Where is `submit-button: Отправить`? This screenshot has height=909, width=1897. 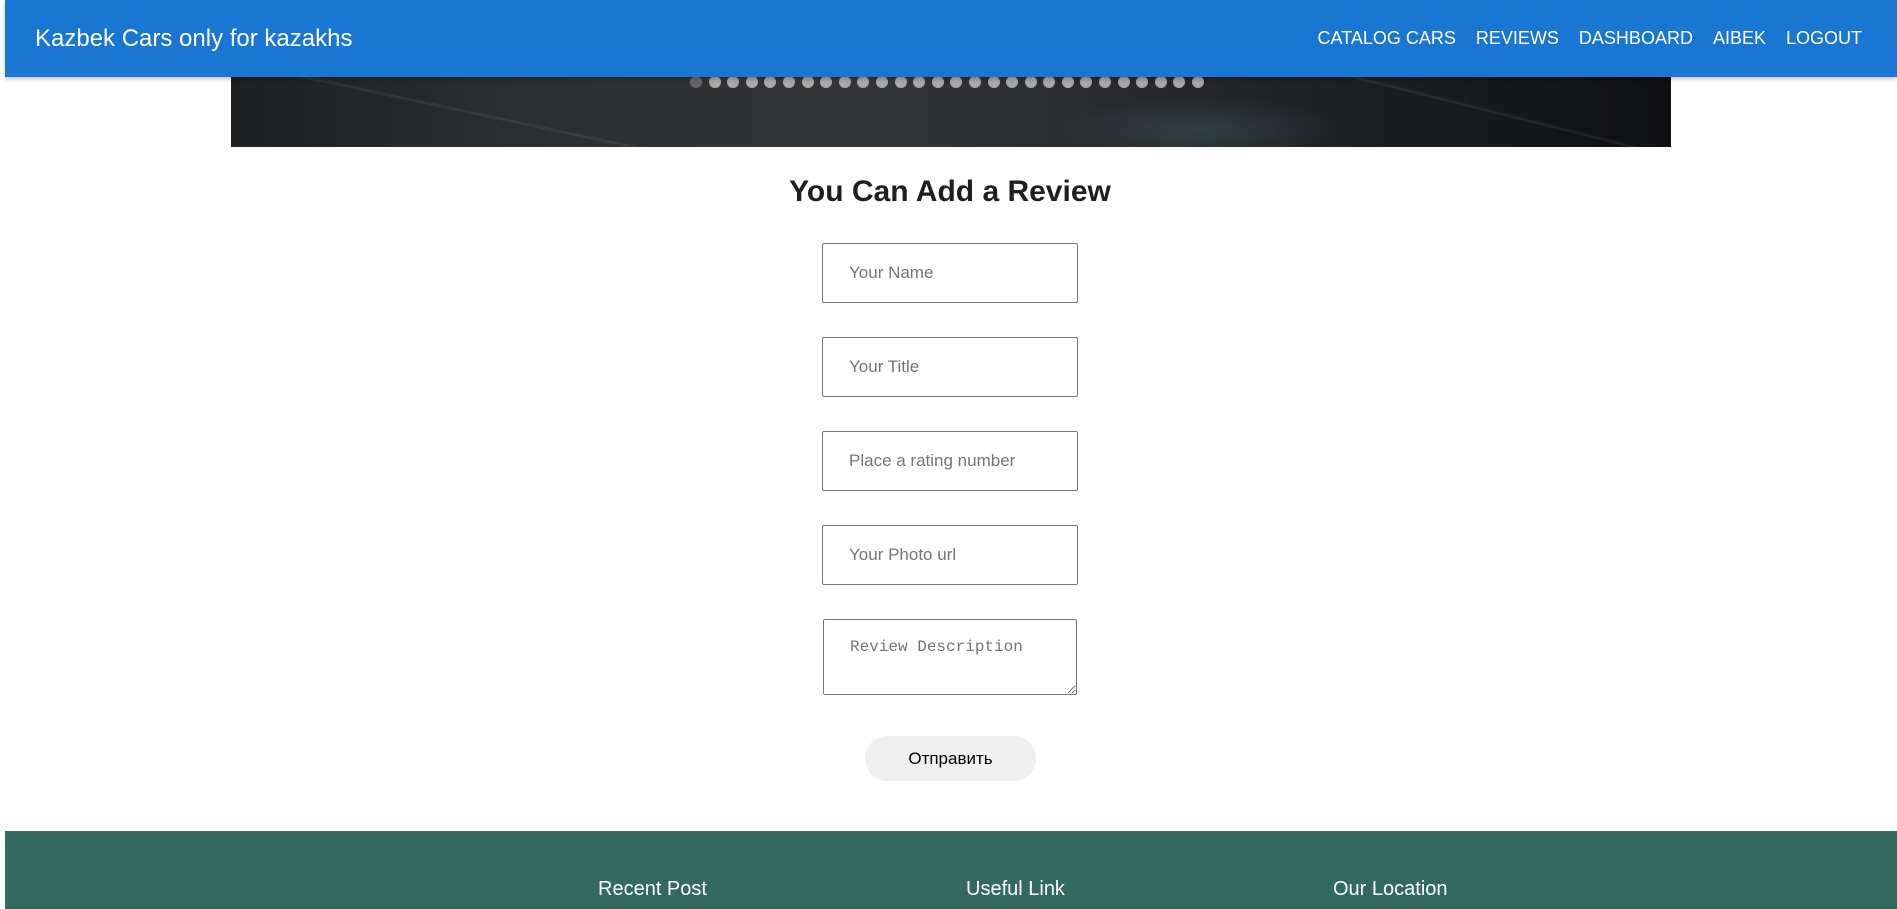 submit-button: Отправить is located at coordinates (950, 758).